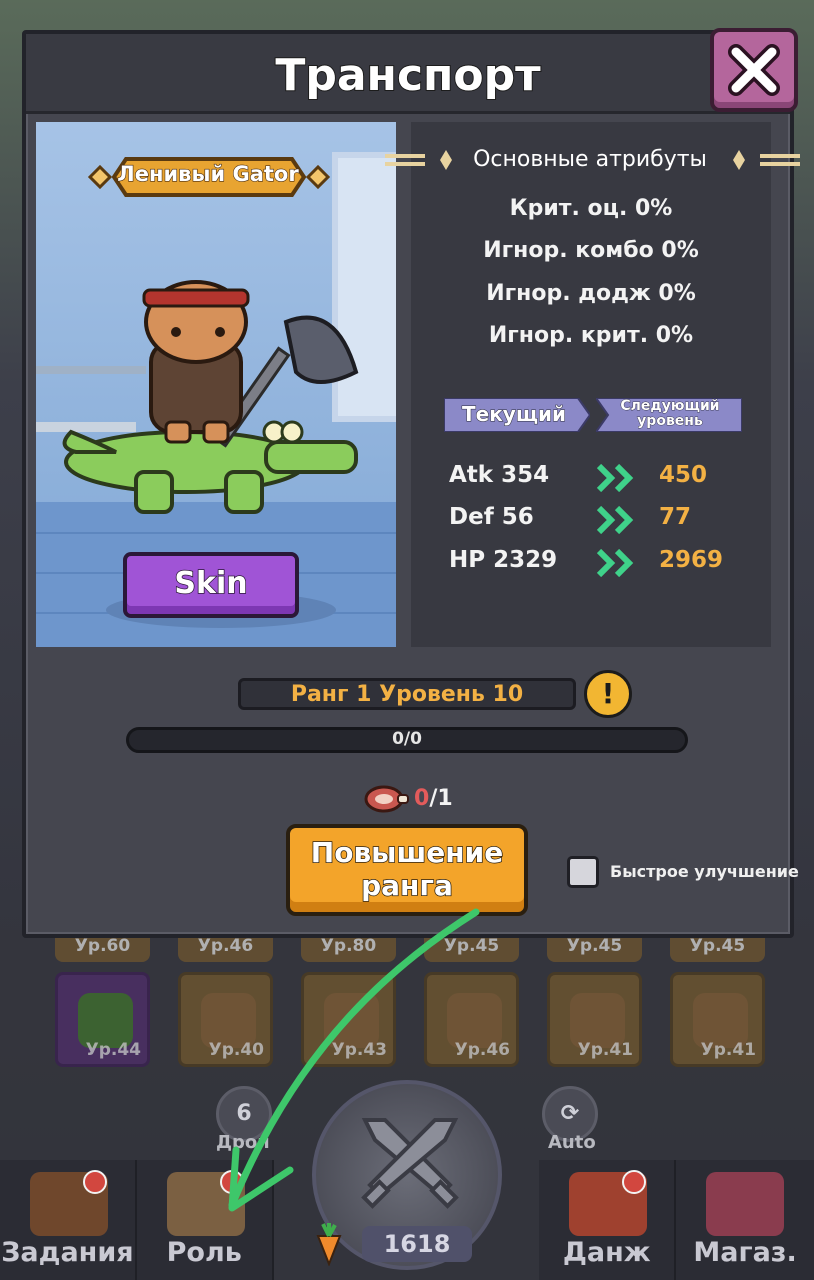  I want to click on stat-row-hp: HP 2329 2969, so click(599, 563).